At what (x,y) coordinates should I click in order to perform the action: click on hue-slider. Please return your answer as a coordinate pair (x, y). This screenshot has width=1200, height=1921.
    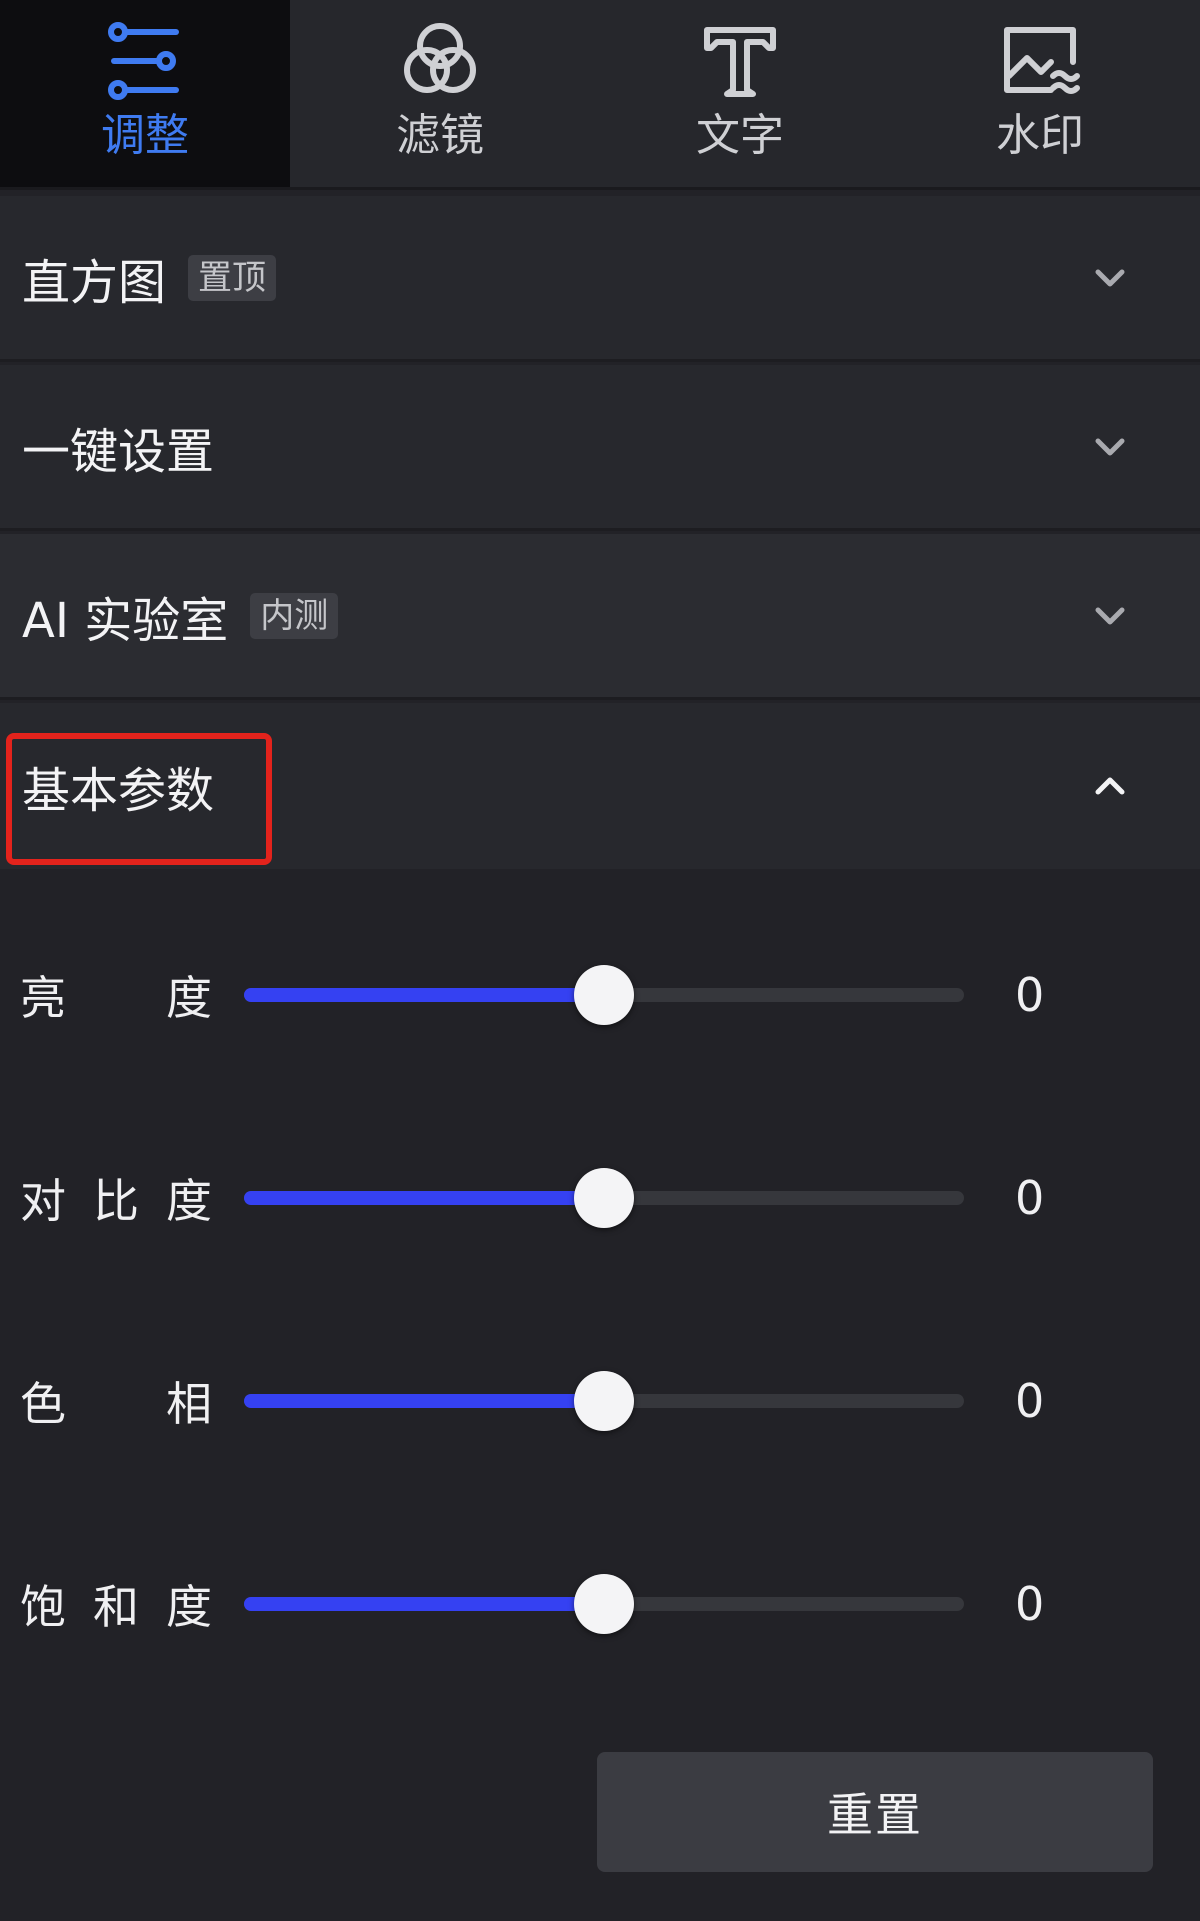
    Looking at the image, I should click on (604, 1401).